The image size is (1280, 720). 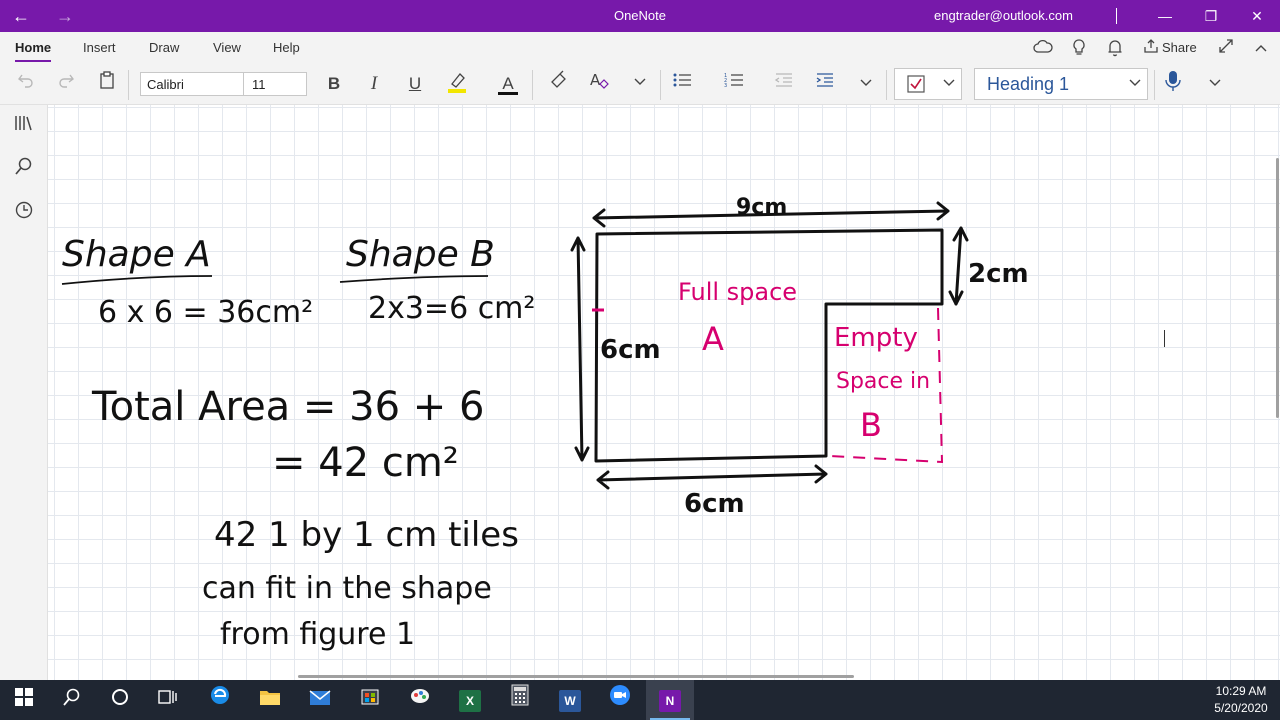 I want to click on close-button: ✕, so click(x=1257, y=16).